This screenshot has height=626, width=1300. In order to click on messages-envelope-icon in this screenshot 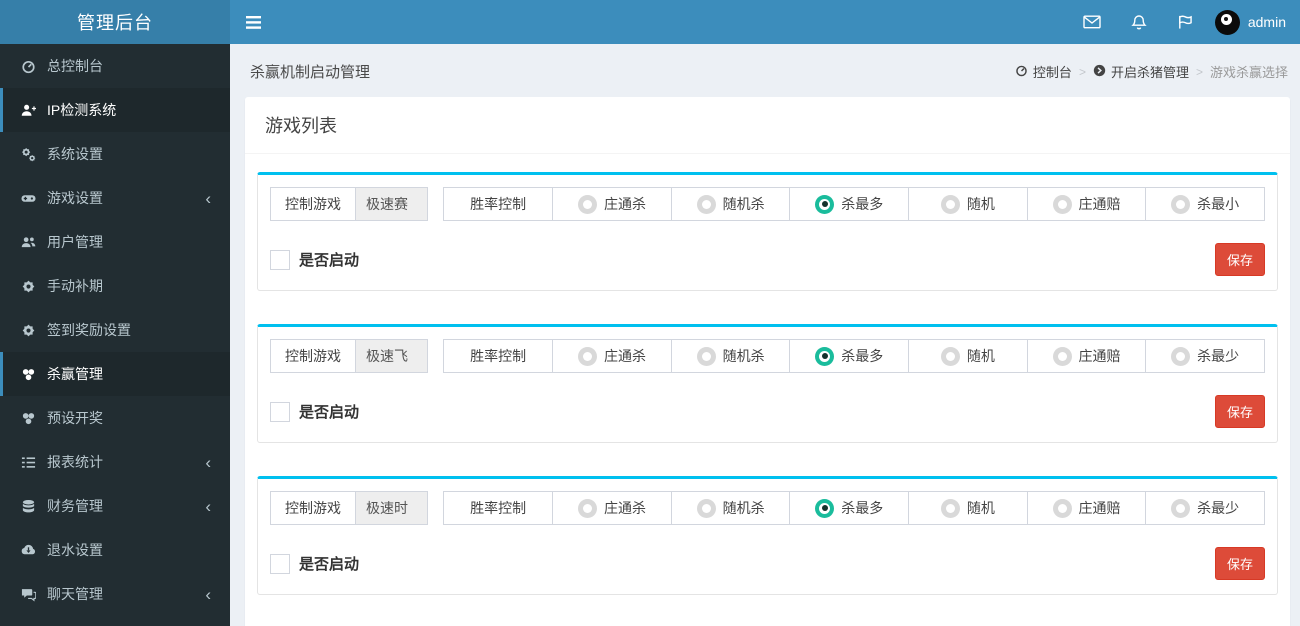, I will do `click(1092, 22)`.